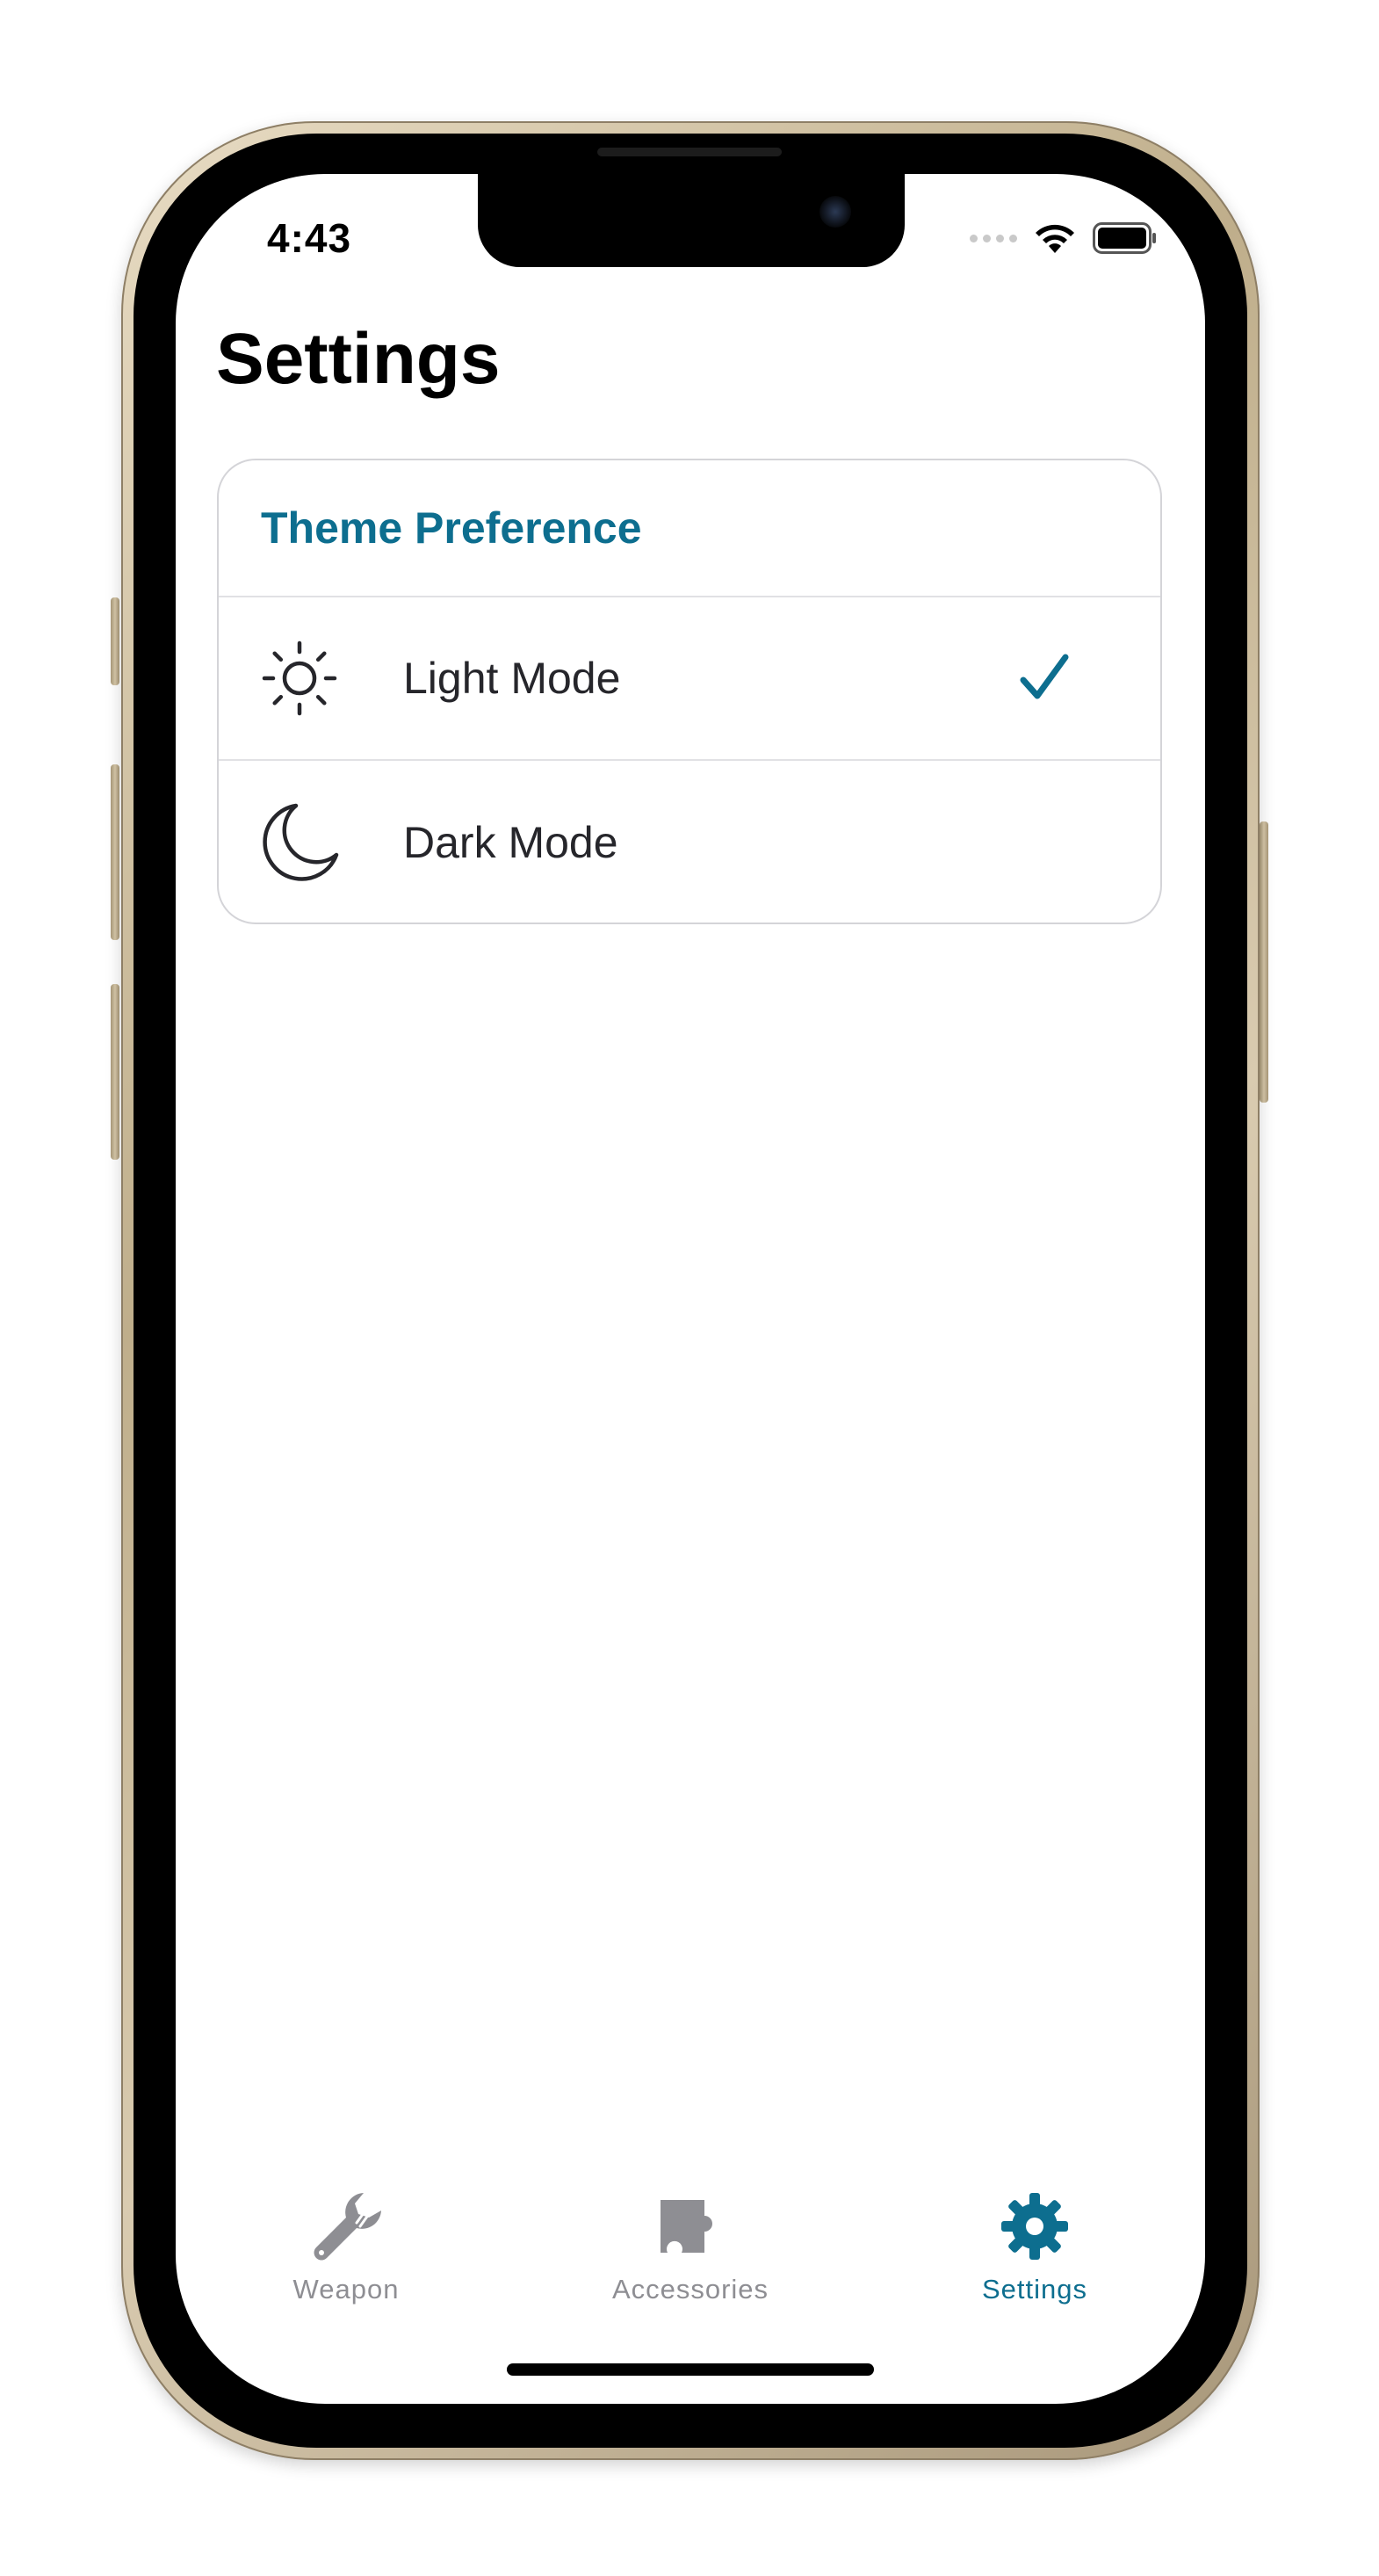 The height and width of the screenshot is (2576, 1379). I want to click on light-mode-label: Light Mode, so click(512, 678).